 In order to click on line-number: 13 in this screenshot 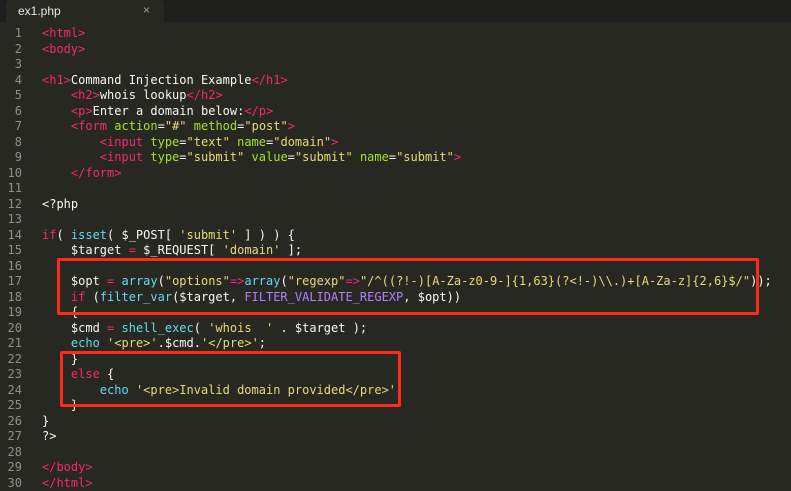, I will do `click(15, 220)`.